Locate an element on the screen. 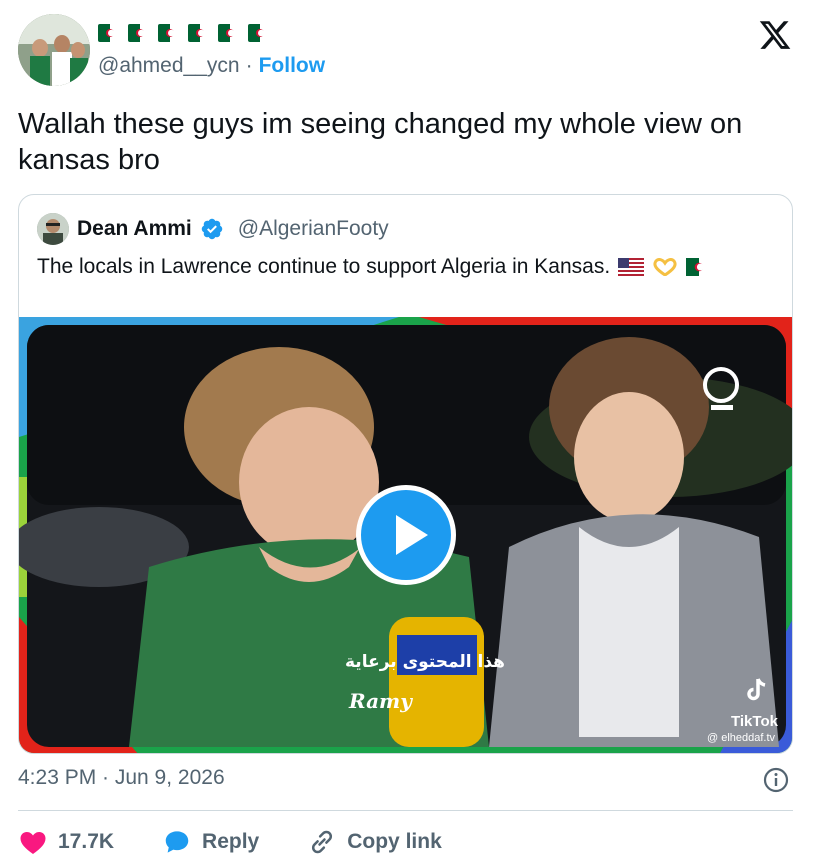  tiktok-icon is located at coordinates (757, 692).